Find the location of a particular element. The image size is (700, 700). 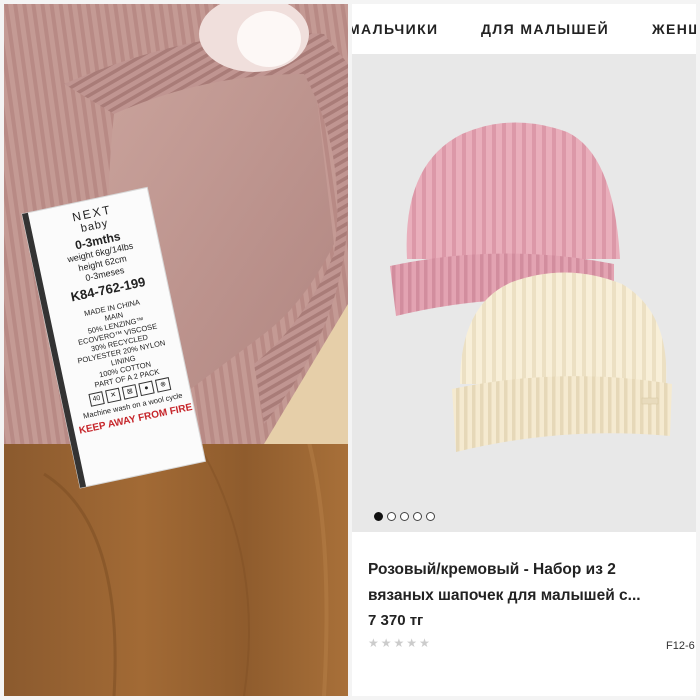

nav-item-babies: ДЛЯ МАЛЫШЕЙ is located at coordinates (545, 29).